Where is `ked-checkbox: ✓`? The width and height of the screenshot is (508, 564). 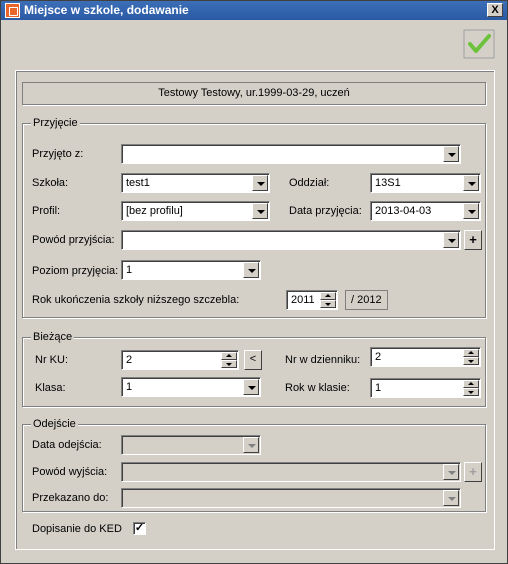 ked-checkbox: ✓ is located at coordinates (139, 528).